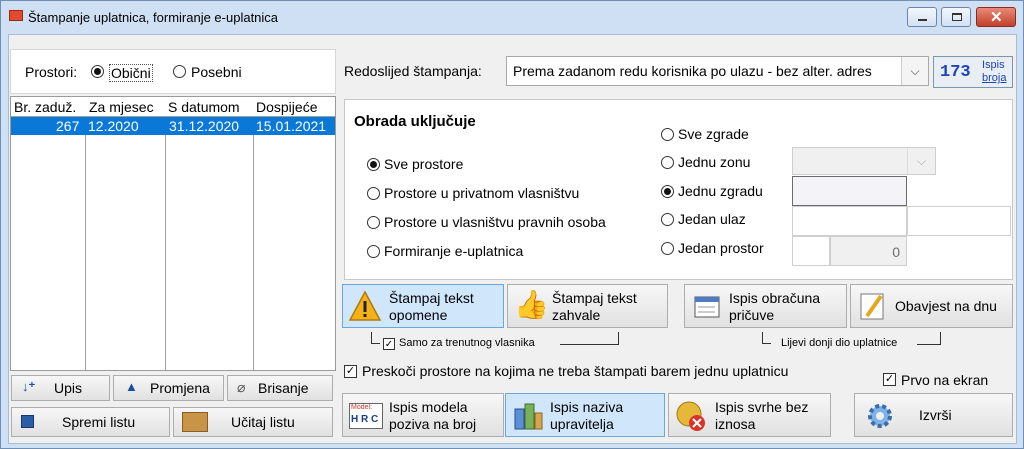 The width and height of the screenshot is (1024, 449). Describe the element at coordinates (528, 416) in the screenshot. I see `buildings-icon` at that location.